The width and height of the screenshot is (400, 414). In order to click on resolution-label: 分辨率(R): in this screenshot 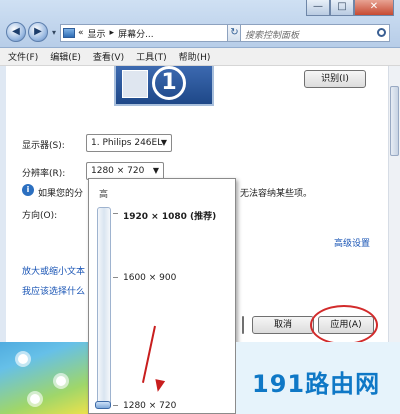, I will do `click(44, 174)`.